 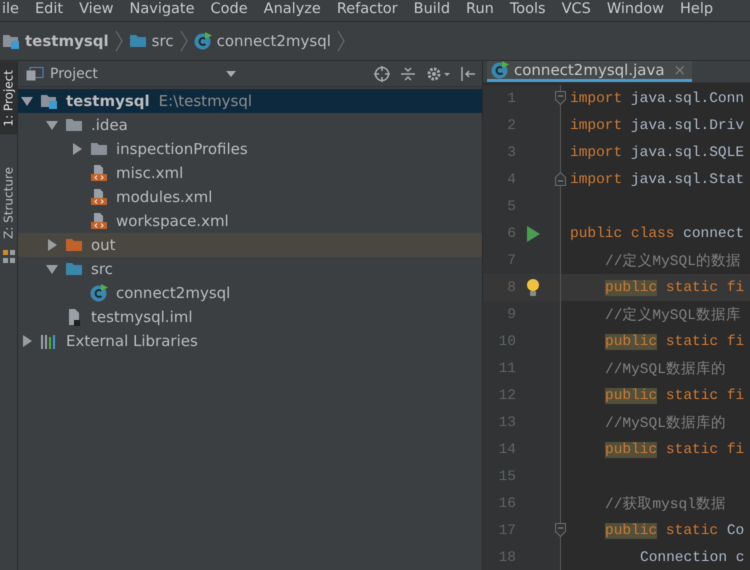 I want to click on code-line: public class connect, so click(x=656, y=234).